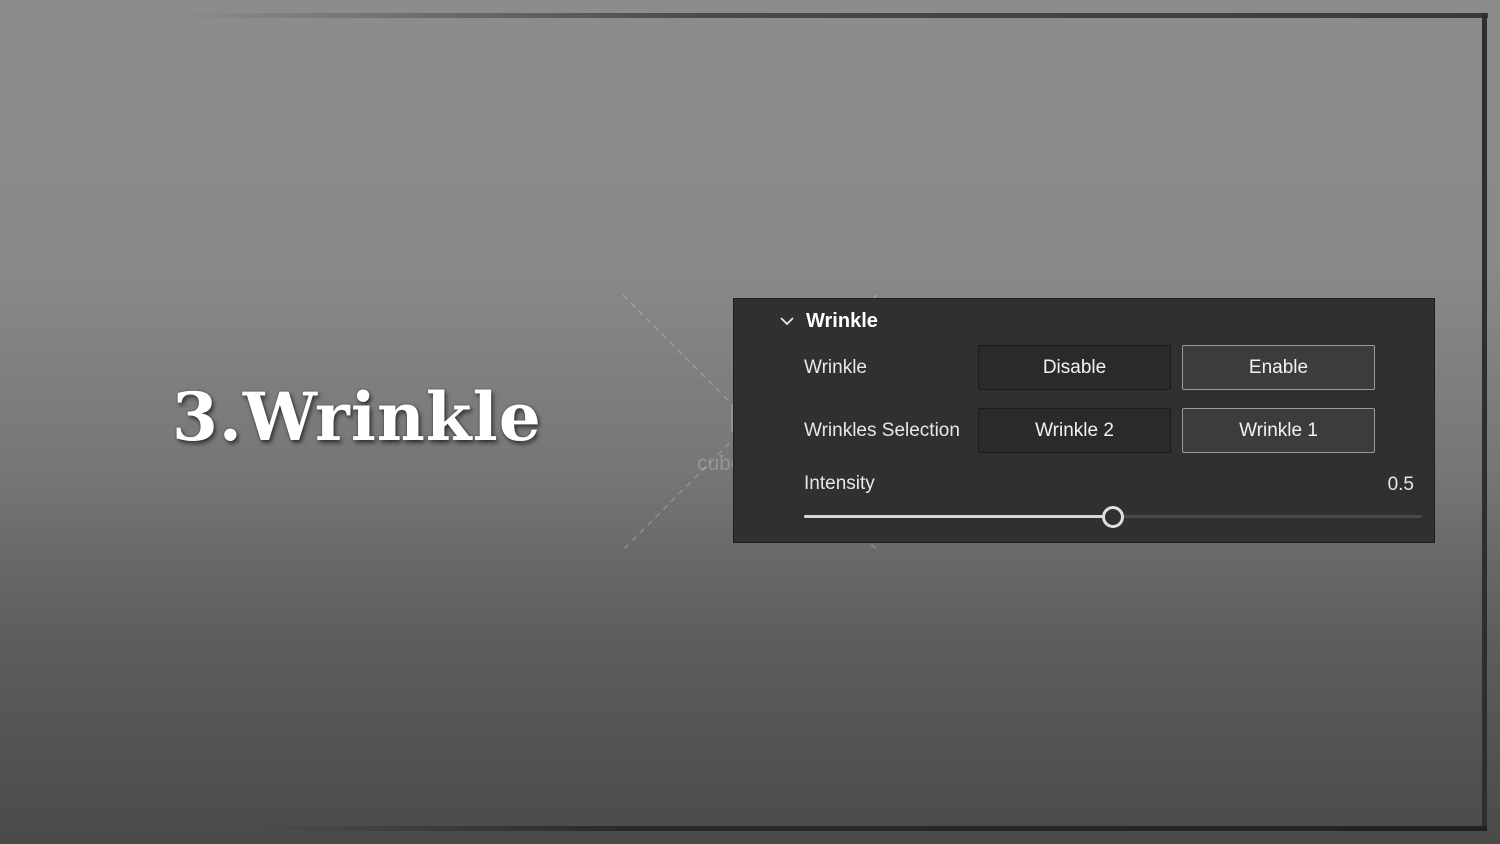 The height and width of the screenshot is (844, 1500). What do you see at coordinates (1278, 367) in the screenshot?
I see `enable-button: Enable` at bounding box center [1278, 367].